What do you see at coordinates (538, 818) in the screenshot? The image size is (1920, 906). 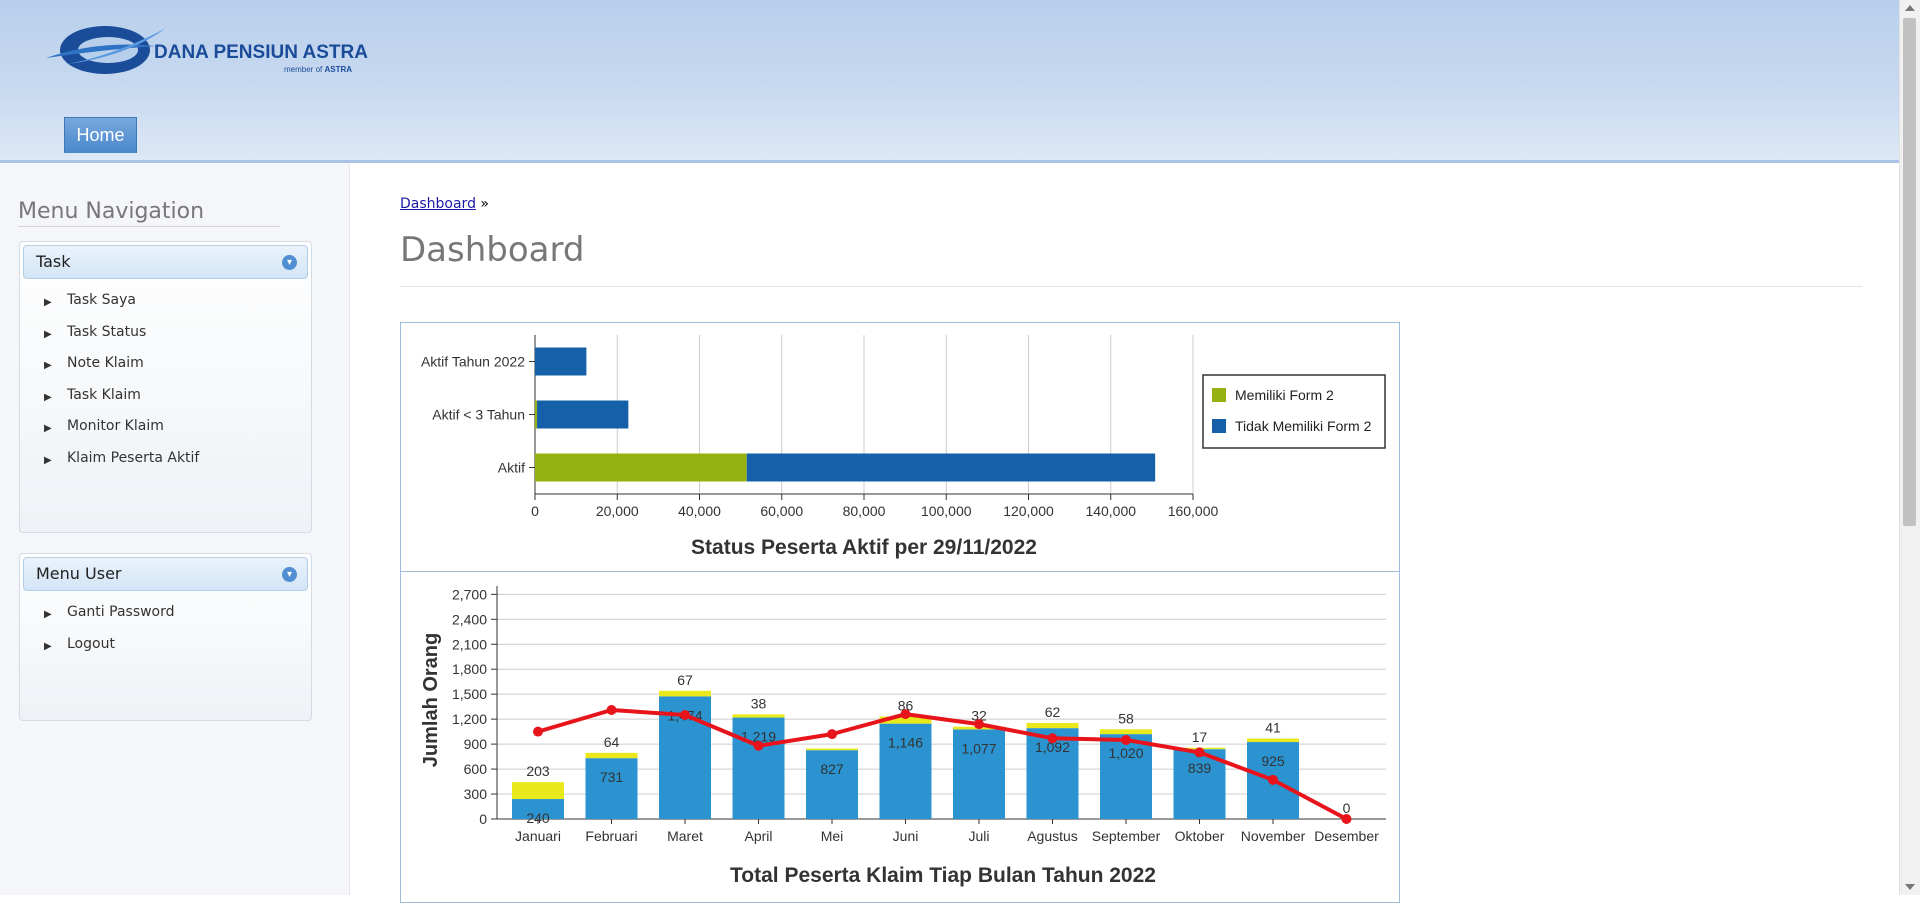 I see `data-label: 240` at bounding box center [538, 818].